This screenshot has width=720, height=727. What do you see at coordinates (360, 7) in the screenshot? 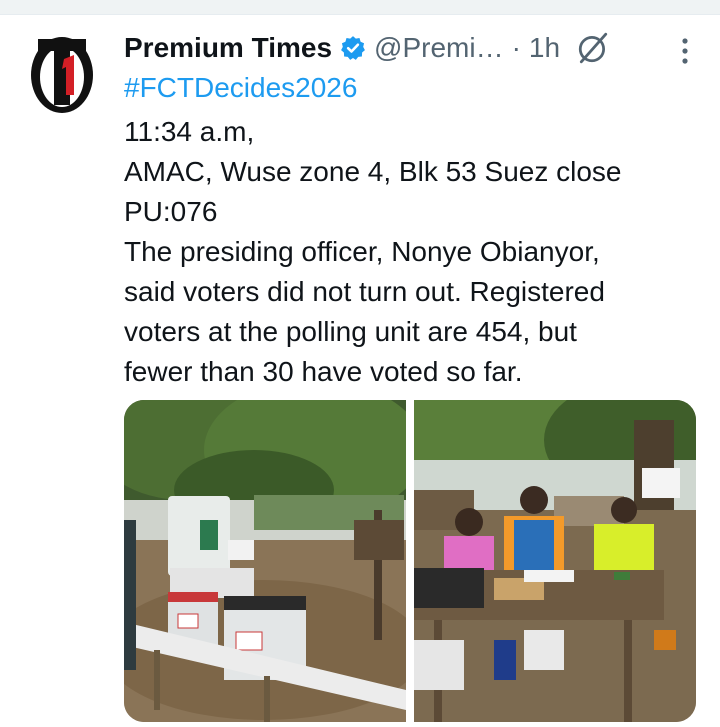
I see `top-divider` at bounding box center [360, 7].